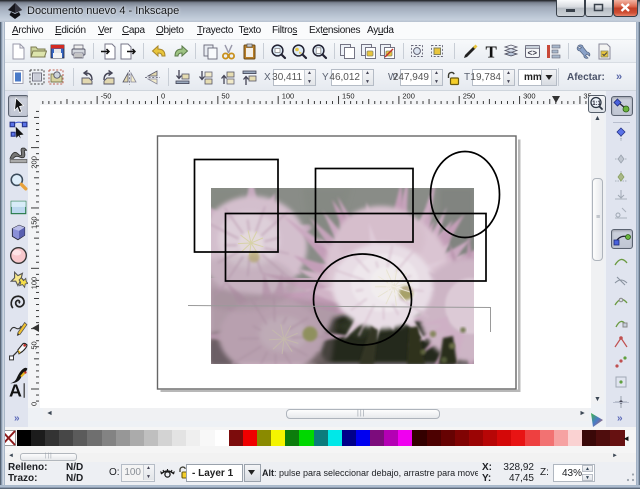  Describe the element at coordinates (491, 51) in the screenshot. I see `svg-text: T` at that location.